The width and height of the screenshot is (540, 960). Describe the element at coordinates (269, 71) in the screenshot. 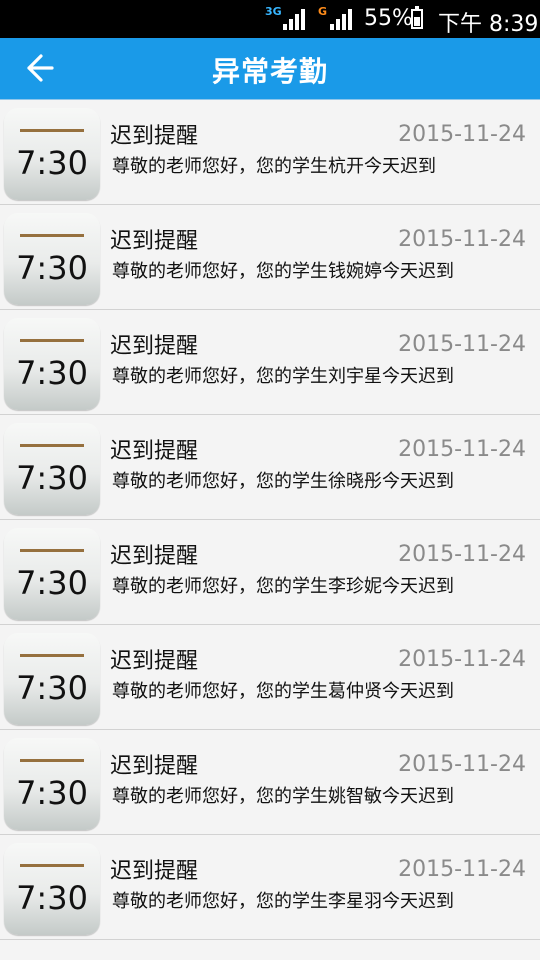

I see `page-title: 异常考勤` at that location.